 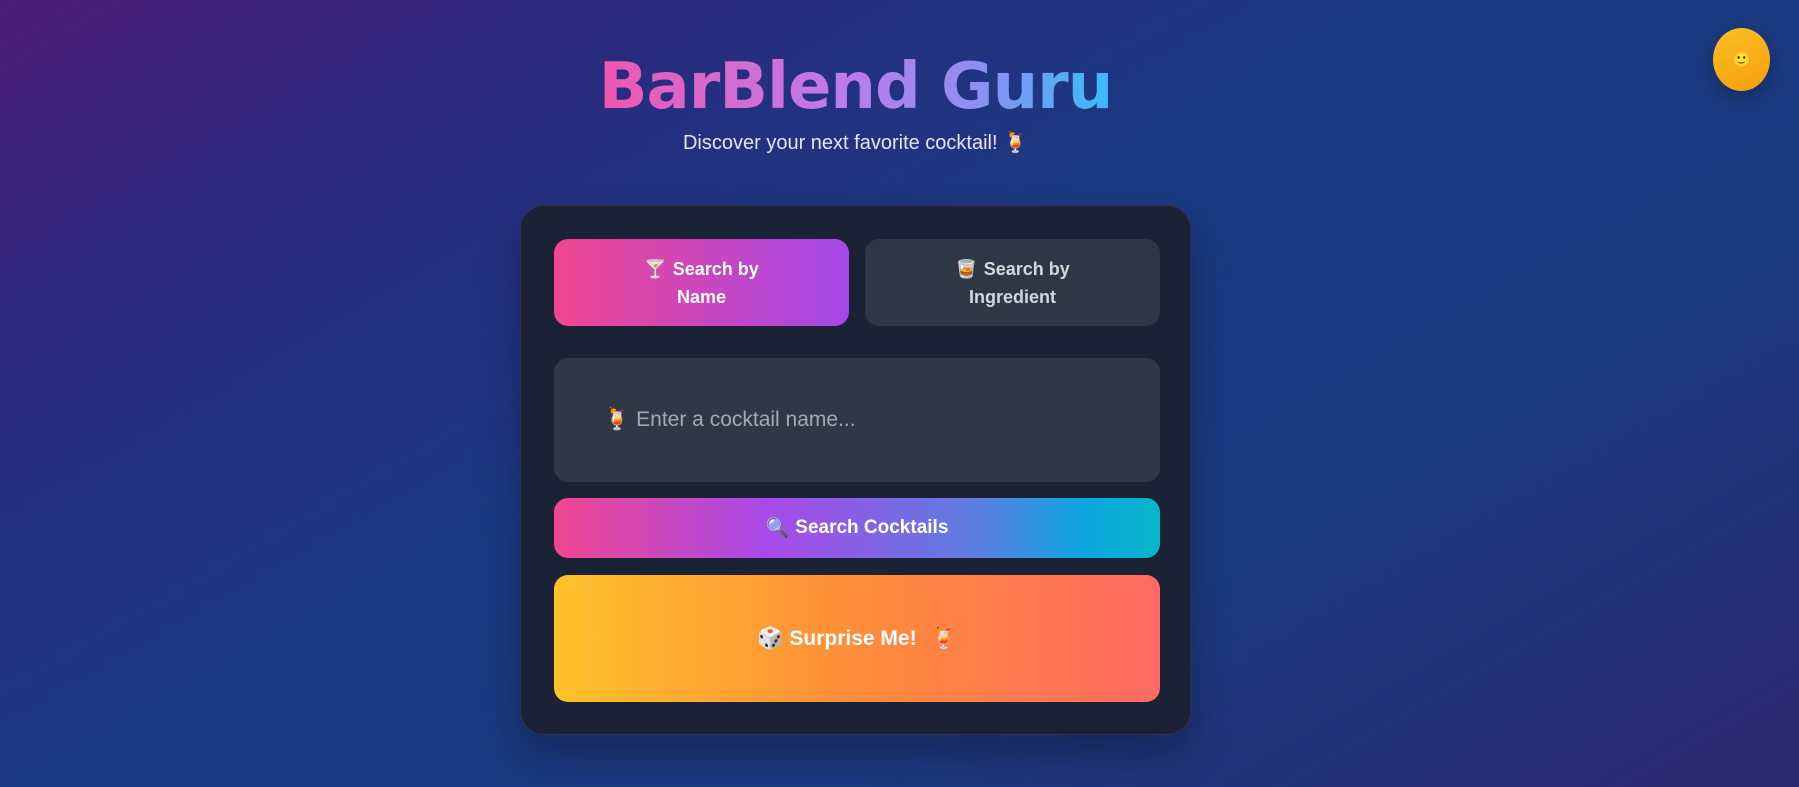 I want to click on page-title: BarBlend Guru, so click(x=856, y=87).